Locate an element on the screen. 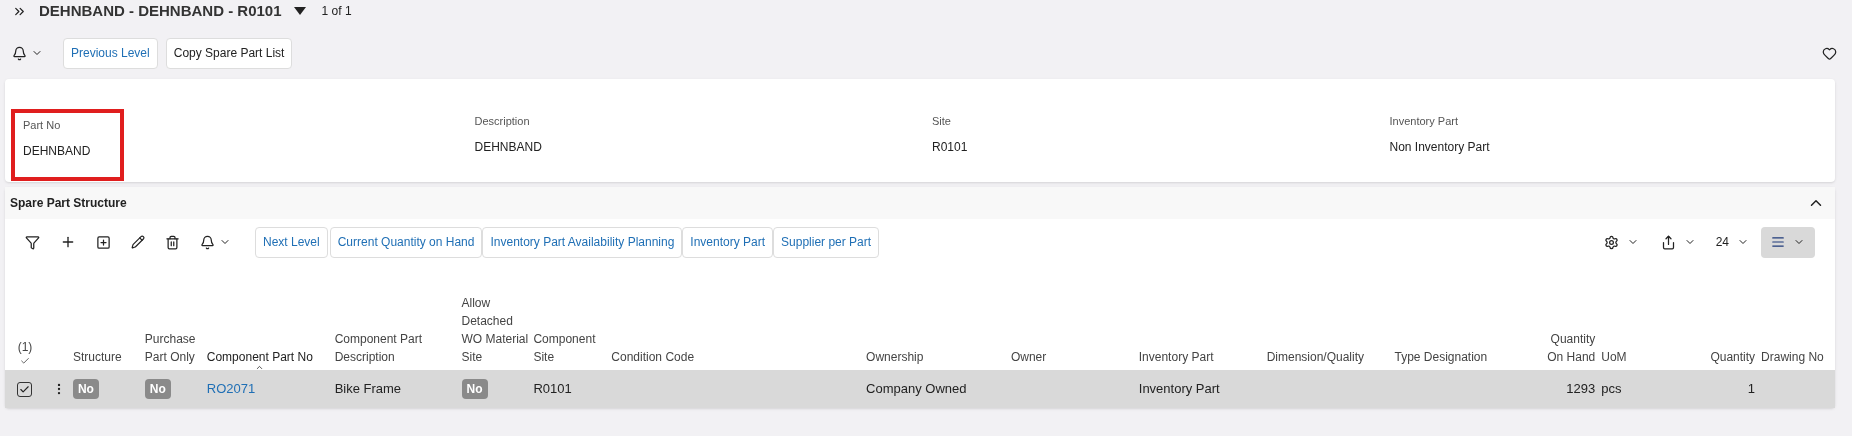 The height and width of the screenshot is (436, 1852). check-icon is located at coordinates (25, 389).